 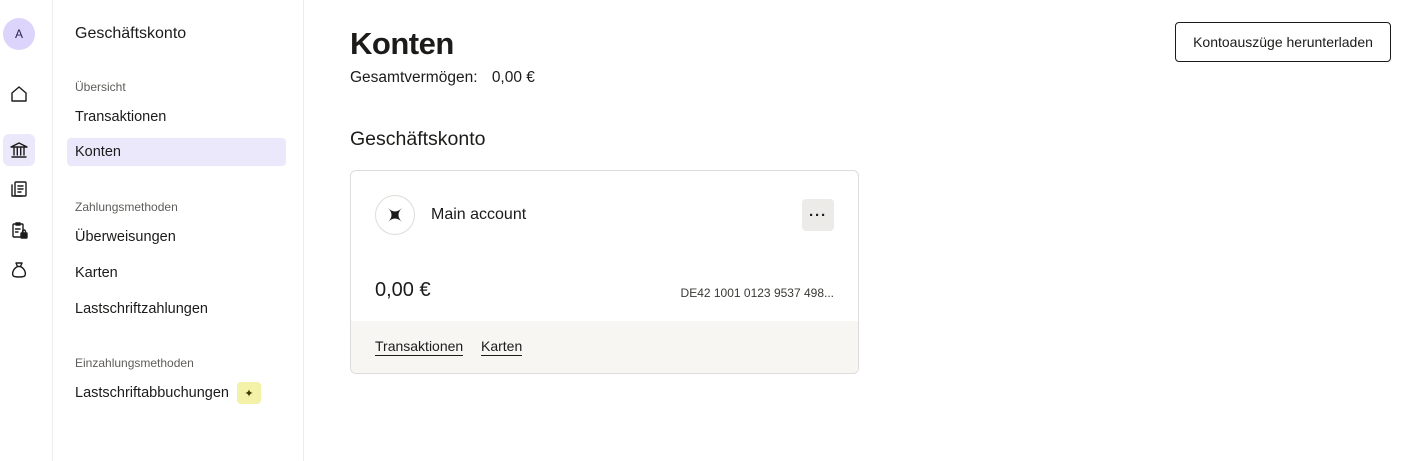 I want to click on nav-item-label: Lastschriftabbuchungen, so click(x=152, y=393).